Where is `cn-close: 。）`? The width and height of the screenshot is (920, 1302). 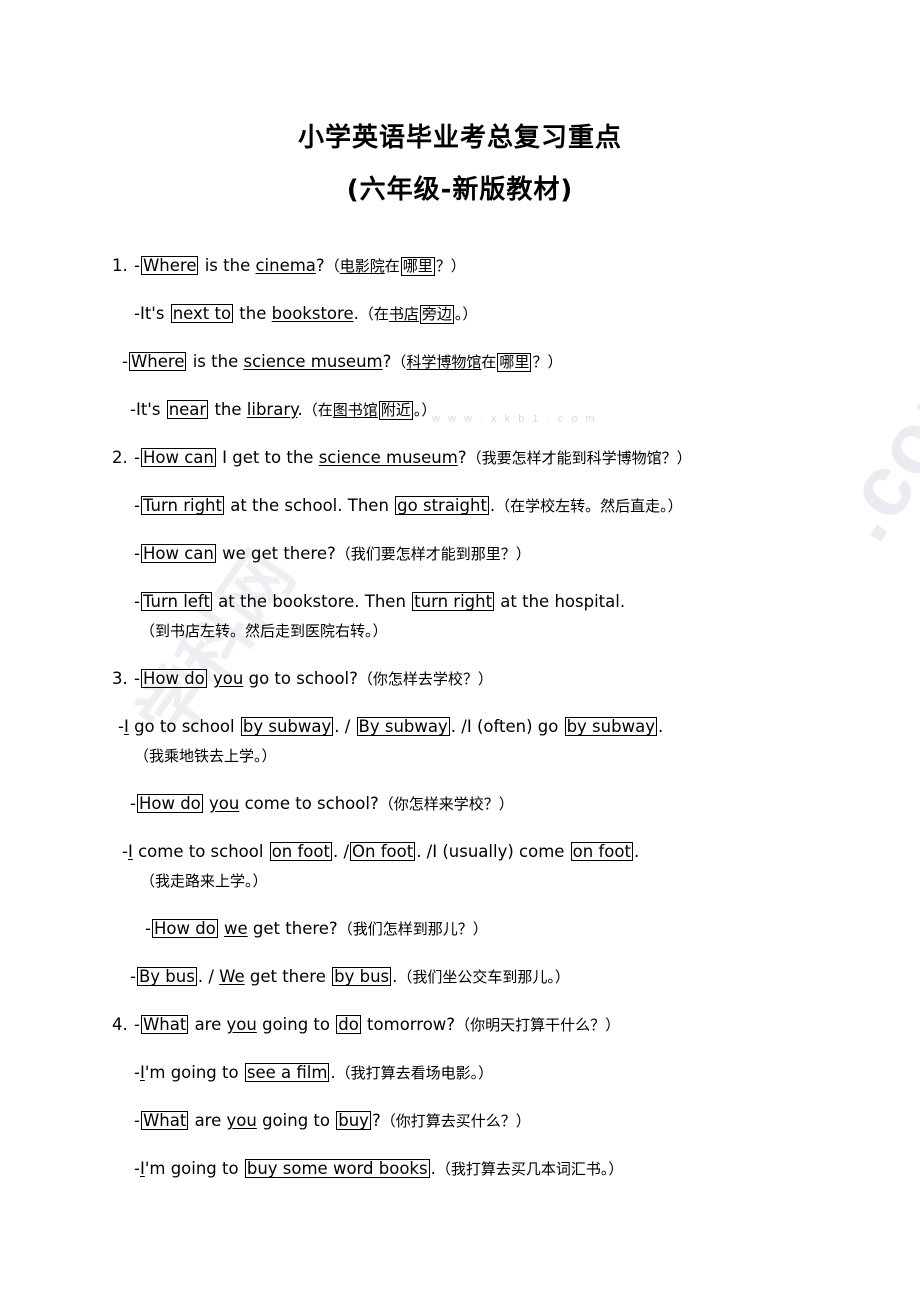 cn-close: 。） is located at coordinates (466, 314).